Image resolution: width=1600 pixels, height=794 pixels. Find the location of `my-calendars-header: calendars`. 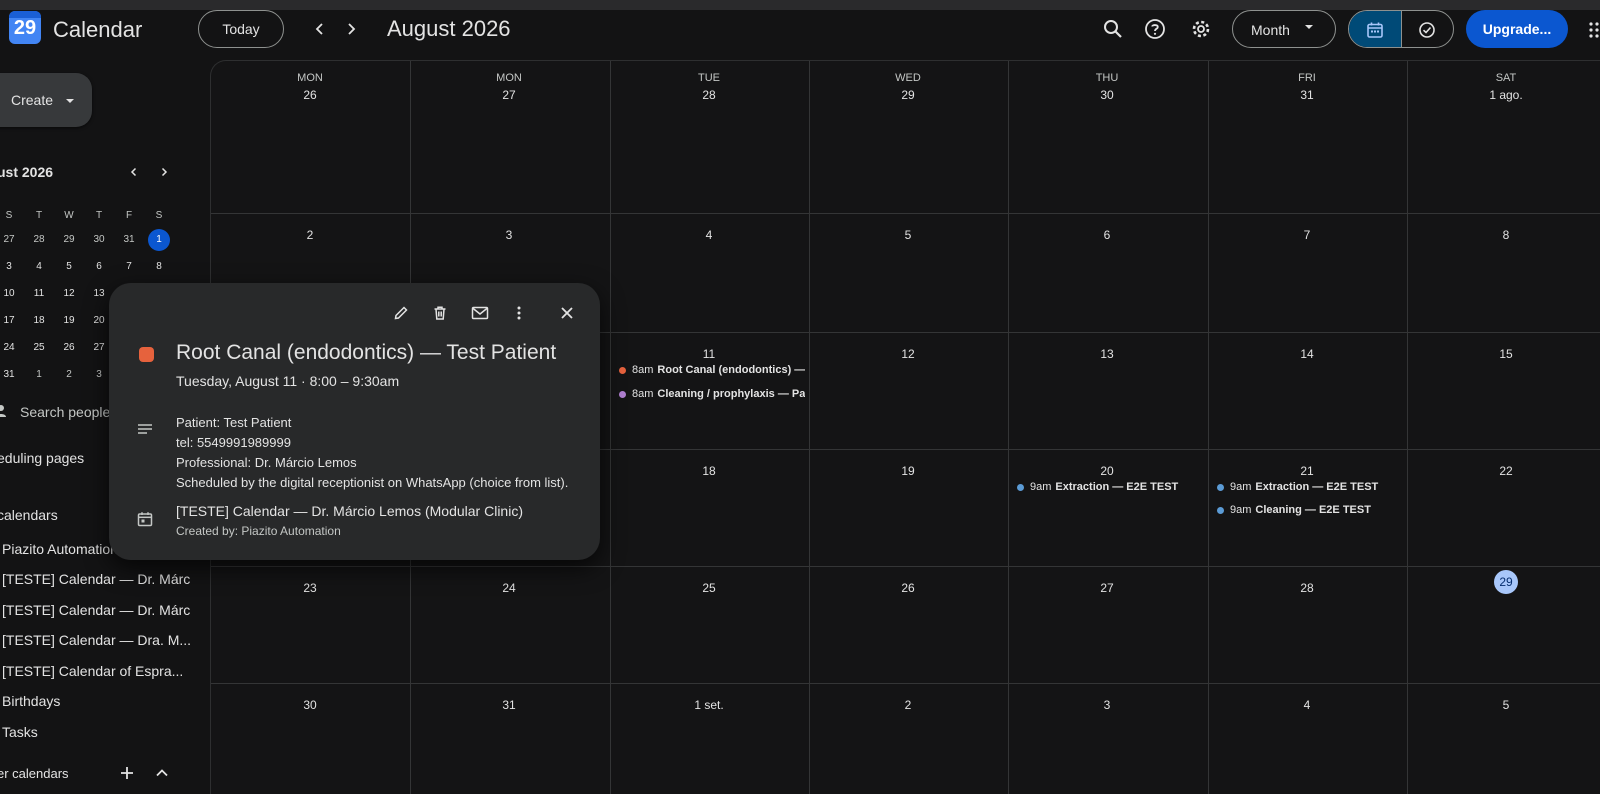

my-calendars-header: calendars is located at coordinates (29, 515).